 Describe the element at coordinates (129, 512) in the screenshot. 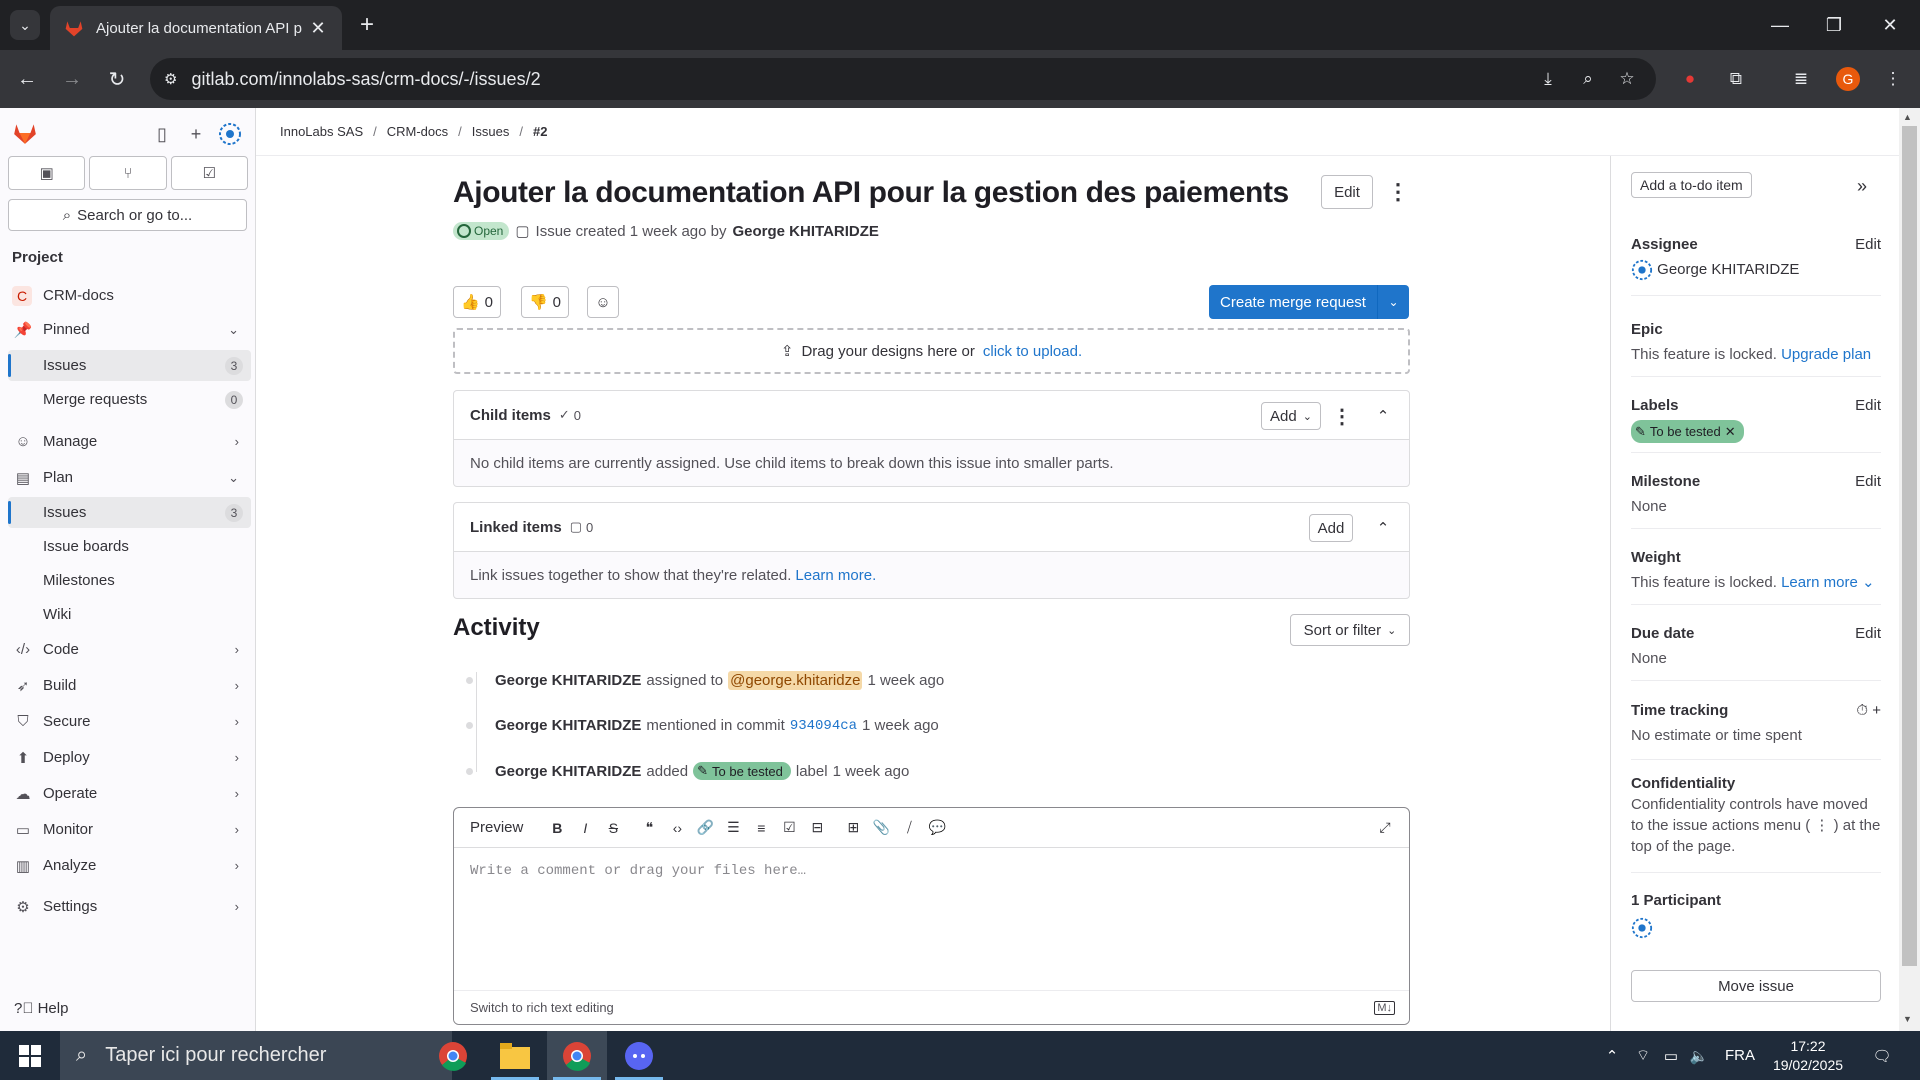

I see `sidebar-item-plan-issues: Issues 3` at that location.